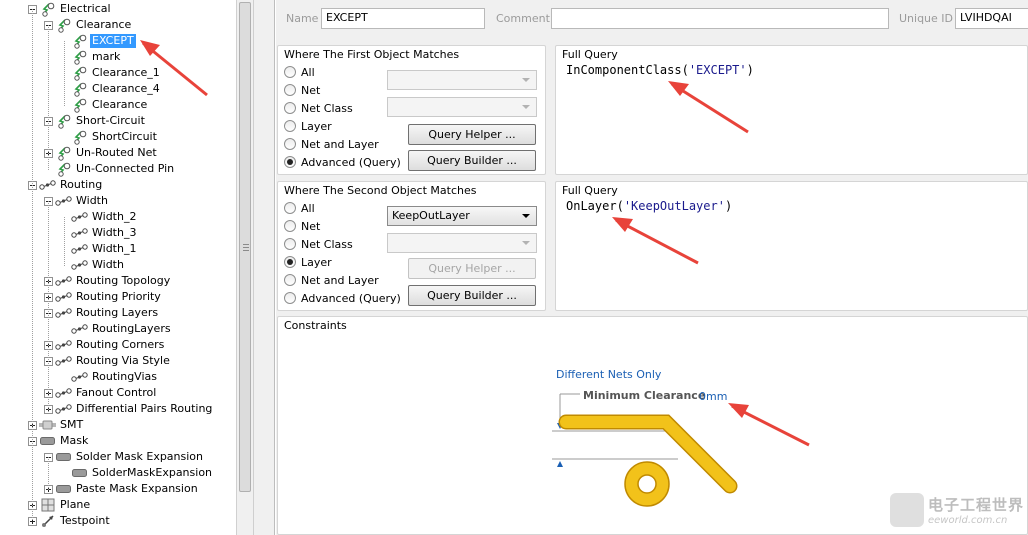 The height and width of the screenshot is (535, 1028). I want to click on tree-node: Paste Mask Expansion, so click(122, 489).